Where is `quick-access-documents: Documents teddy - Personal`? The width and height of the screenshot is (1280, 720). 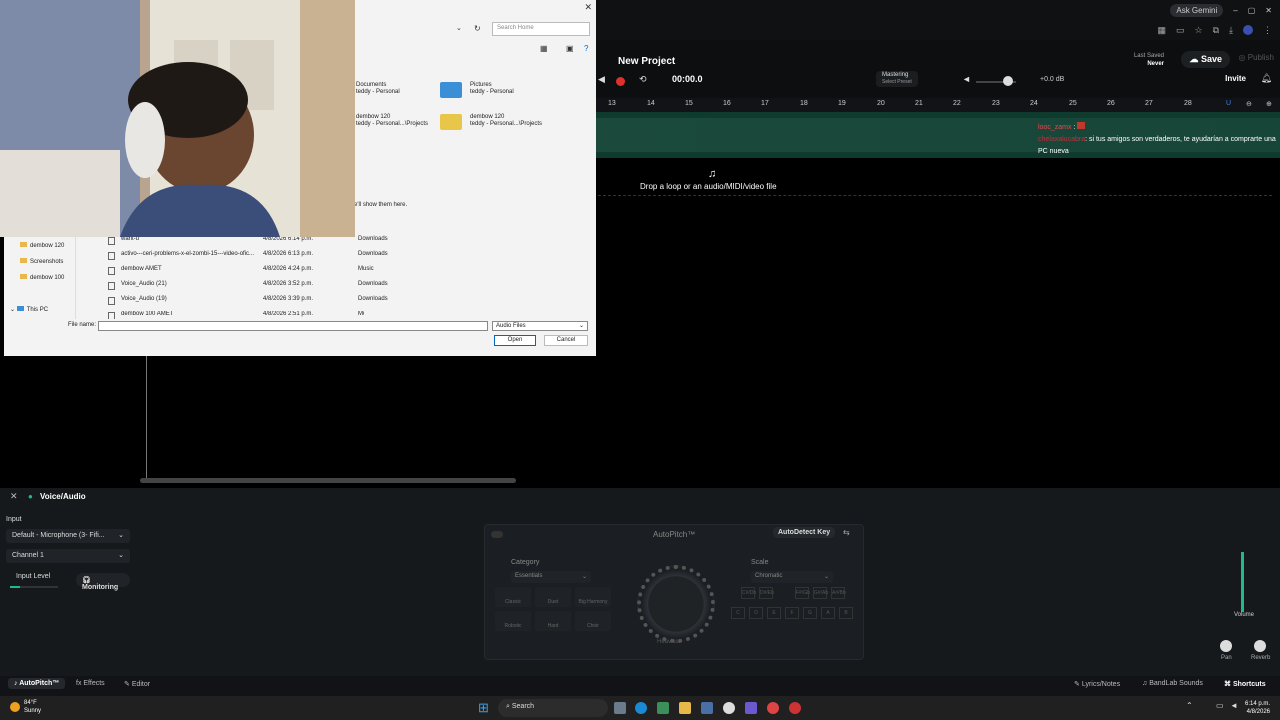
quick-access-documents: Documents teddy - Personal is located at coordinates (378, 89).